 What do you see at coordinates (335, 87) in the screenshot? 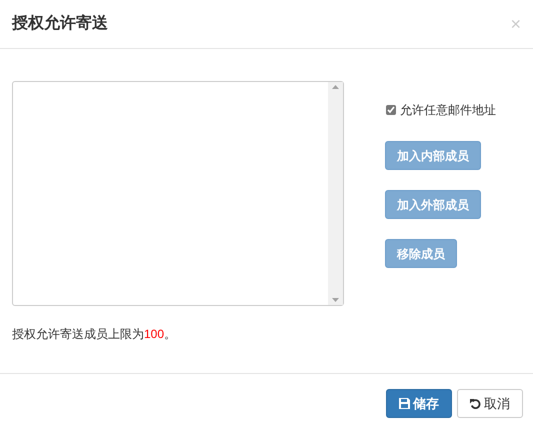
I see `scroll-up-icon` at bounding box center [335, 87].